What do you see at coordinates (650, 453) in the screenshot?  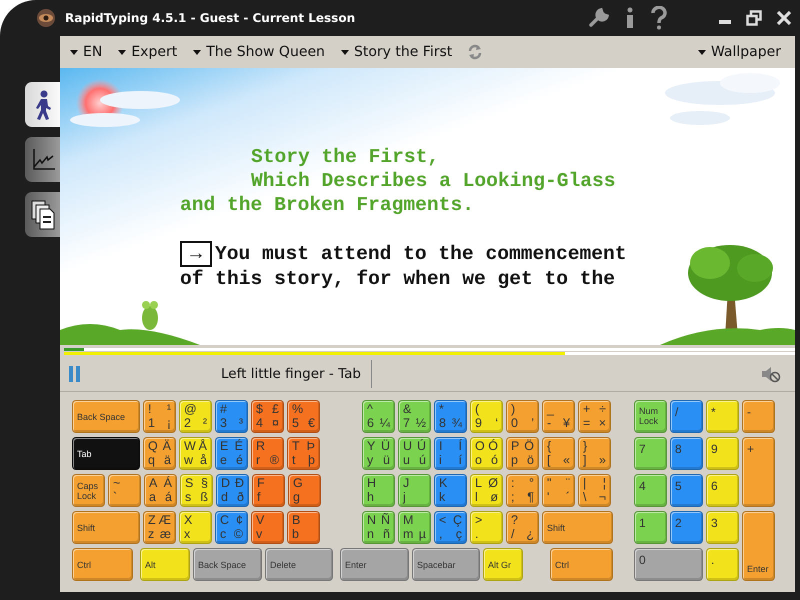 I see `keyboard-key: 7` at bounding box center [650, 453].